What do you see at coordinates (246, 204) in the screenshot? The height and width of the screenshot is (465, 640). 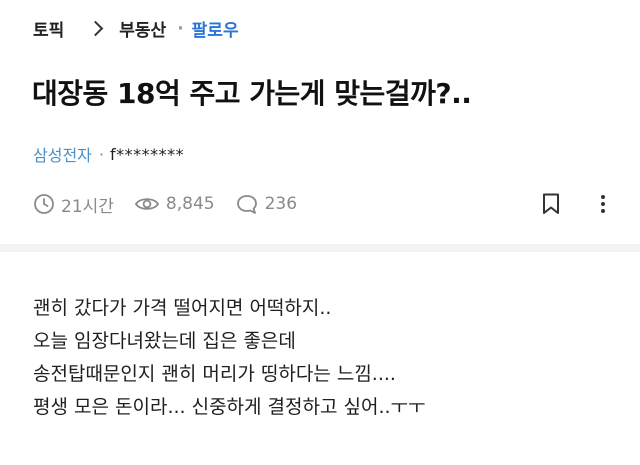 I see `comment-bubble-icon` at bounding box center [246, 204].